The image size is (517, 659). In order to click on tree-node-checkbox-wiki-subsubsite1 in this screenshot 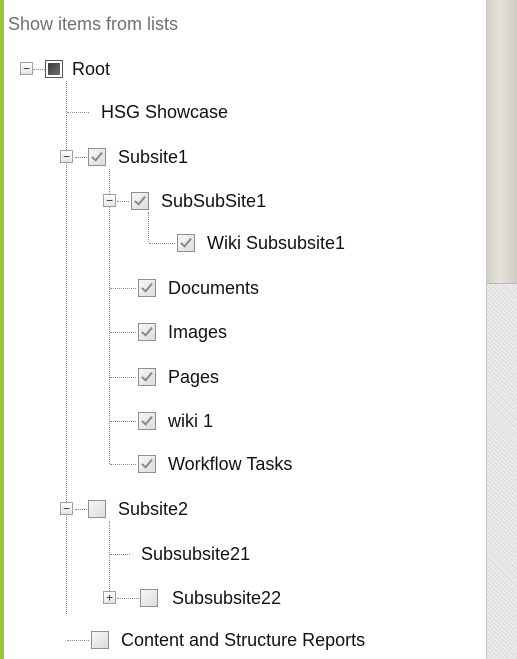, I will do `click(186, 243)`.